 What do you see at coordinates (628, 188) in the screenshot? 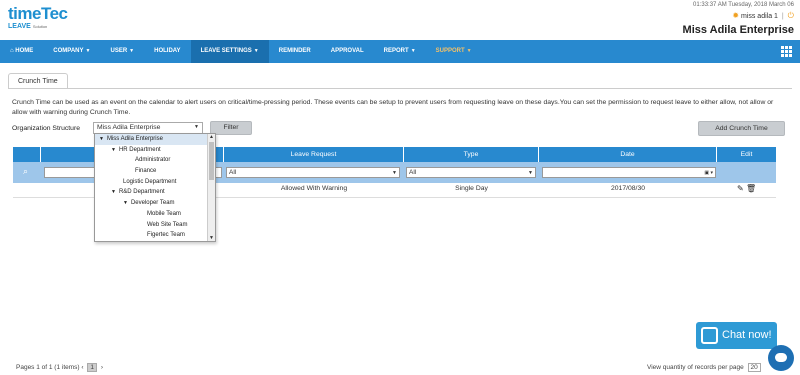
I see `cell-date: 2017/08/30` at bounding box center [628, 188].